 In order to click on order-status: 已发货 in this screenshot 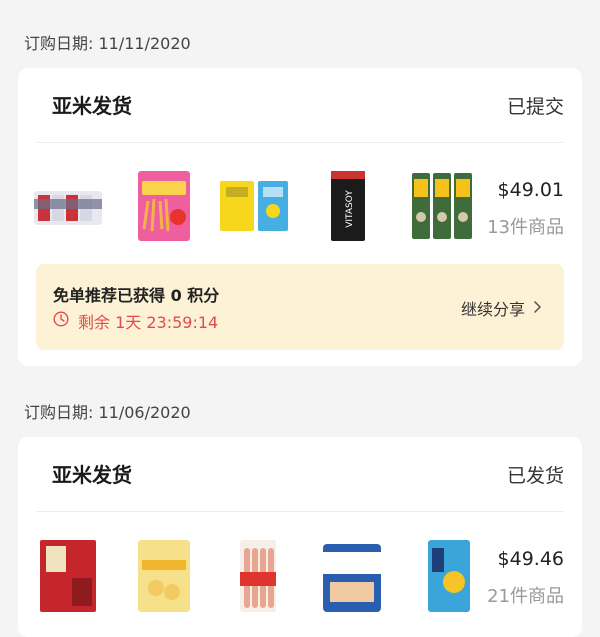, I will do `click(535, 476)`.